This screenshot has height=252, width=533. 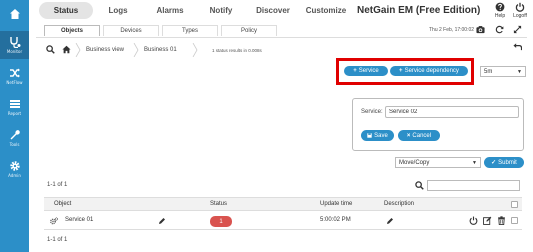 I want to click on column-description: Description, so click(x=399, y=204).